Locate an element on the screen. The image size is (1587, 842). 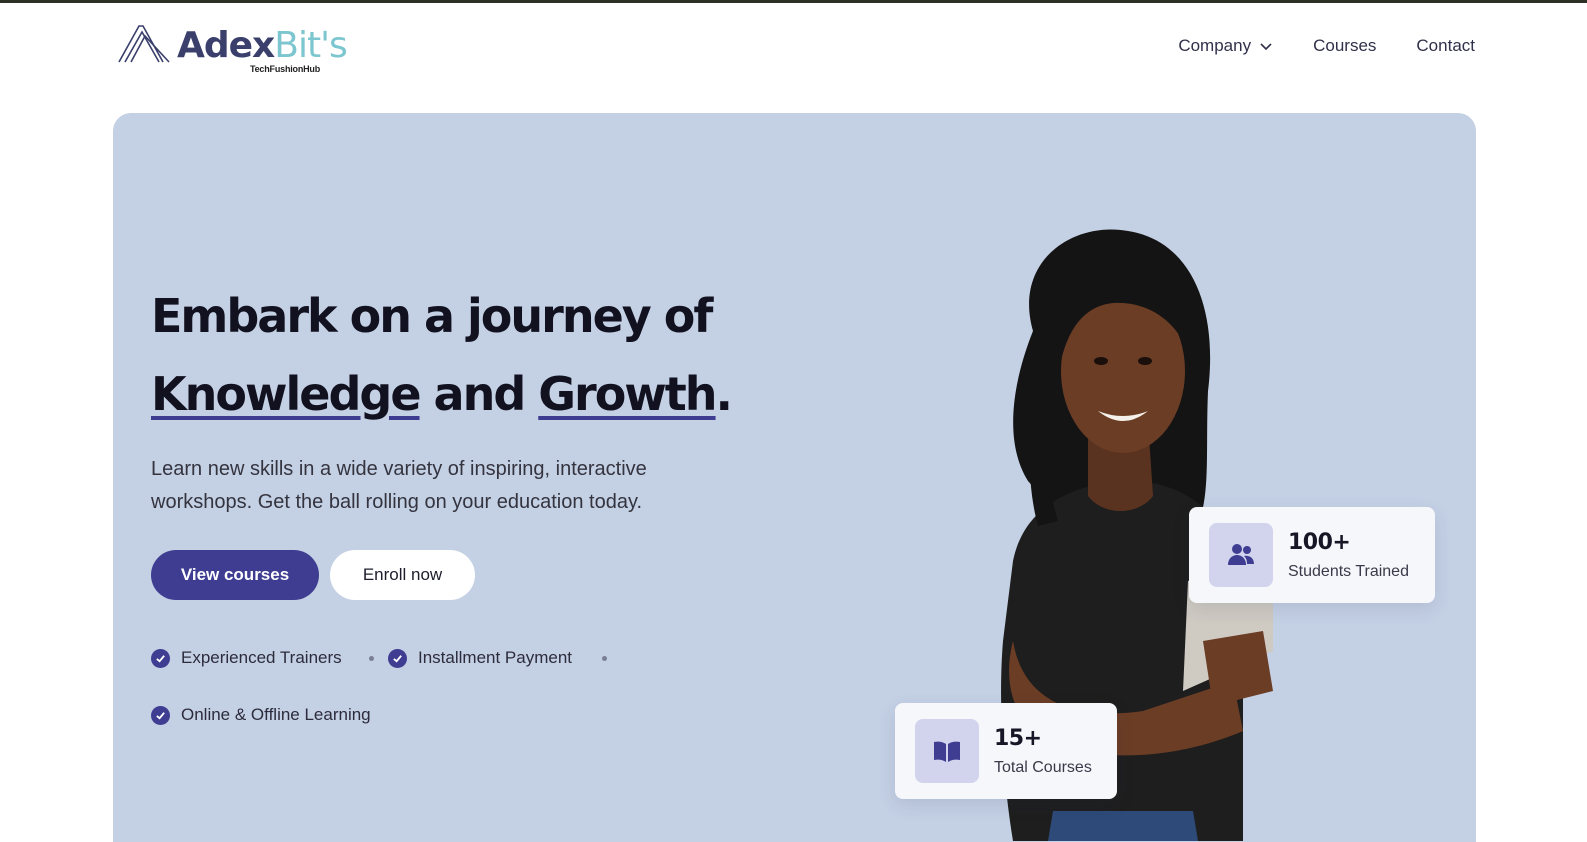
feature-item: Online & Offline Learning is located at coordinates (261, 715).